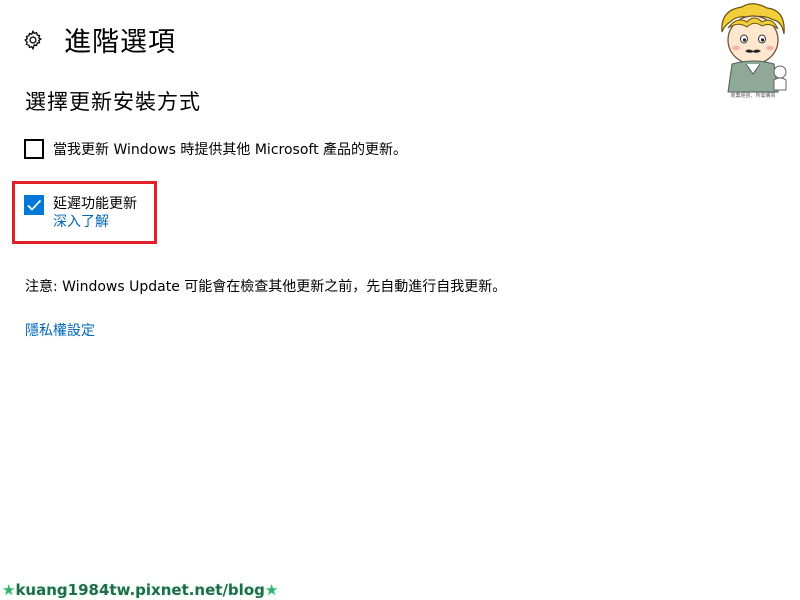 This screenshot has height=600, width=800. What do you see at coordinates (120, 42) in the screenshot?
I see `page-title: 進階選項` at bounding box center [120, 42].